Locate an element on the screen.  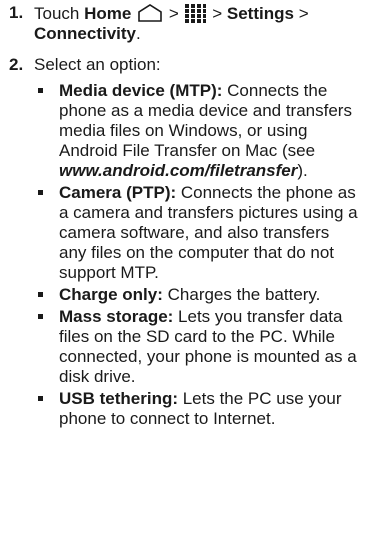
connectivity-label: Connectivity is located at coordinates (85, 33).